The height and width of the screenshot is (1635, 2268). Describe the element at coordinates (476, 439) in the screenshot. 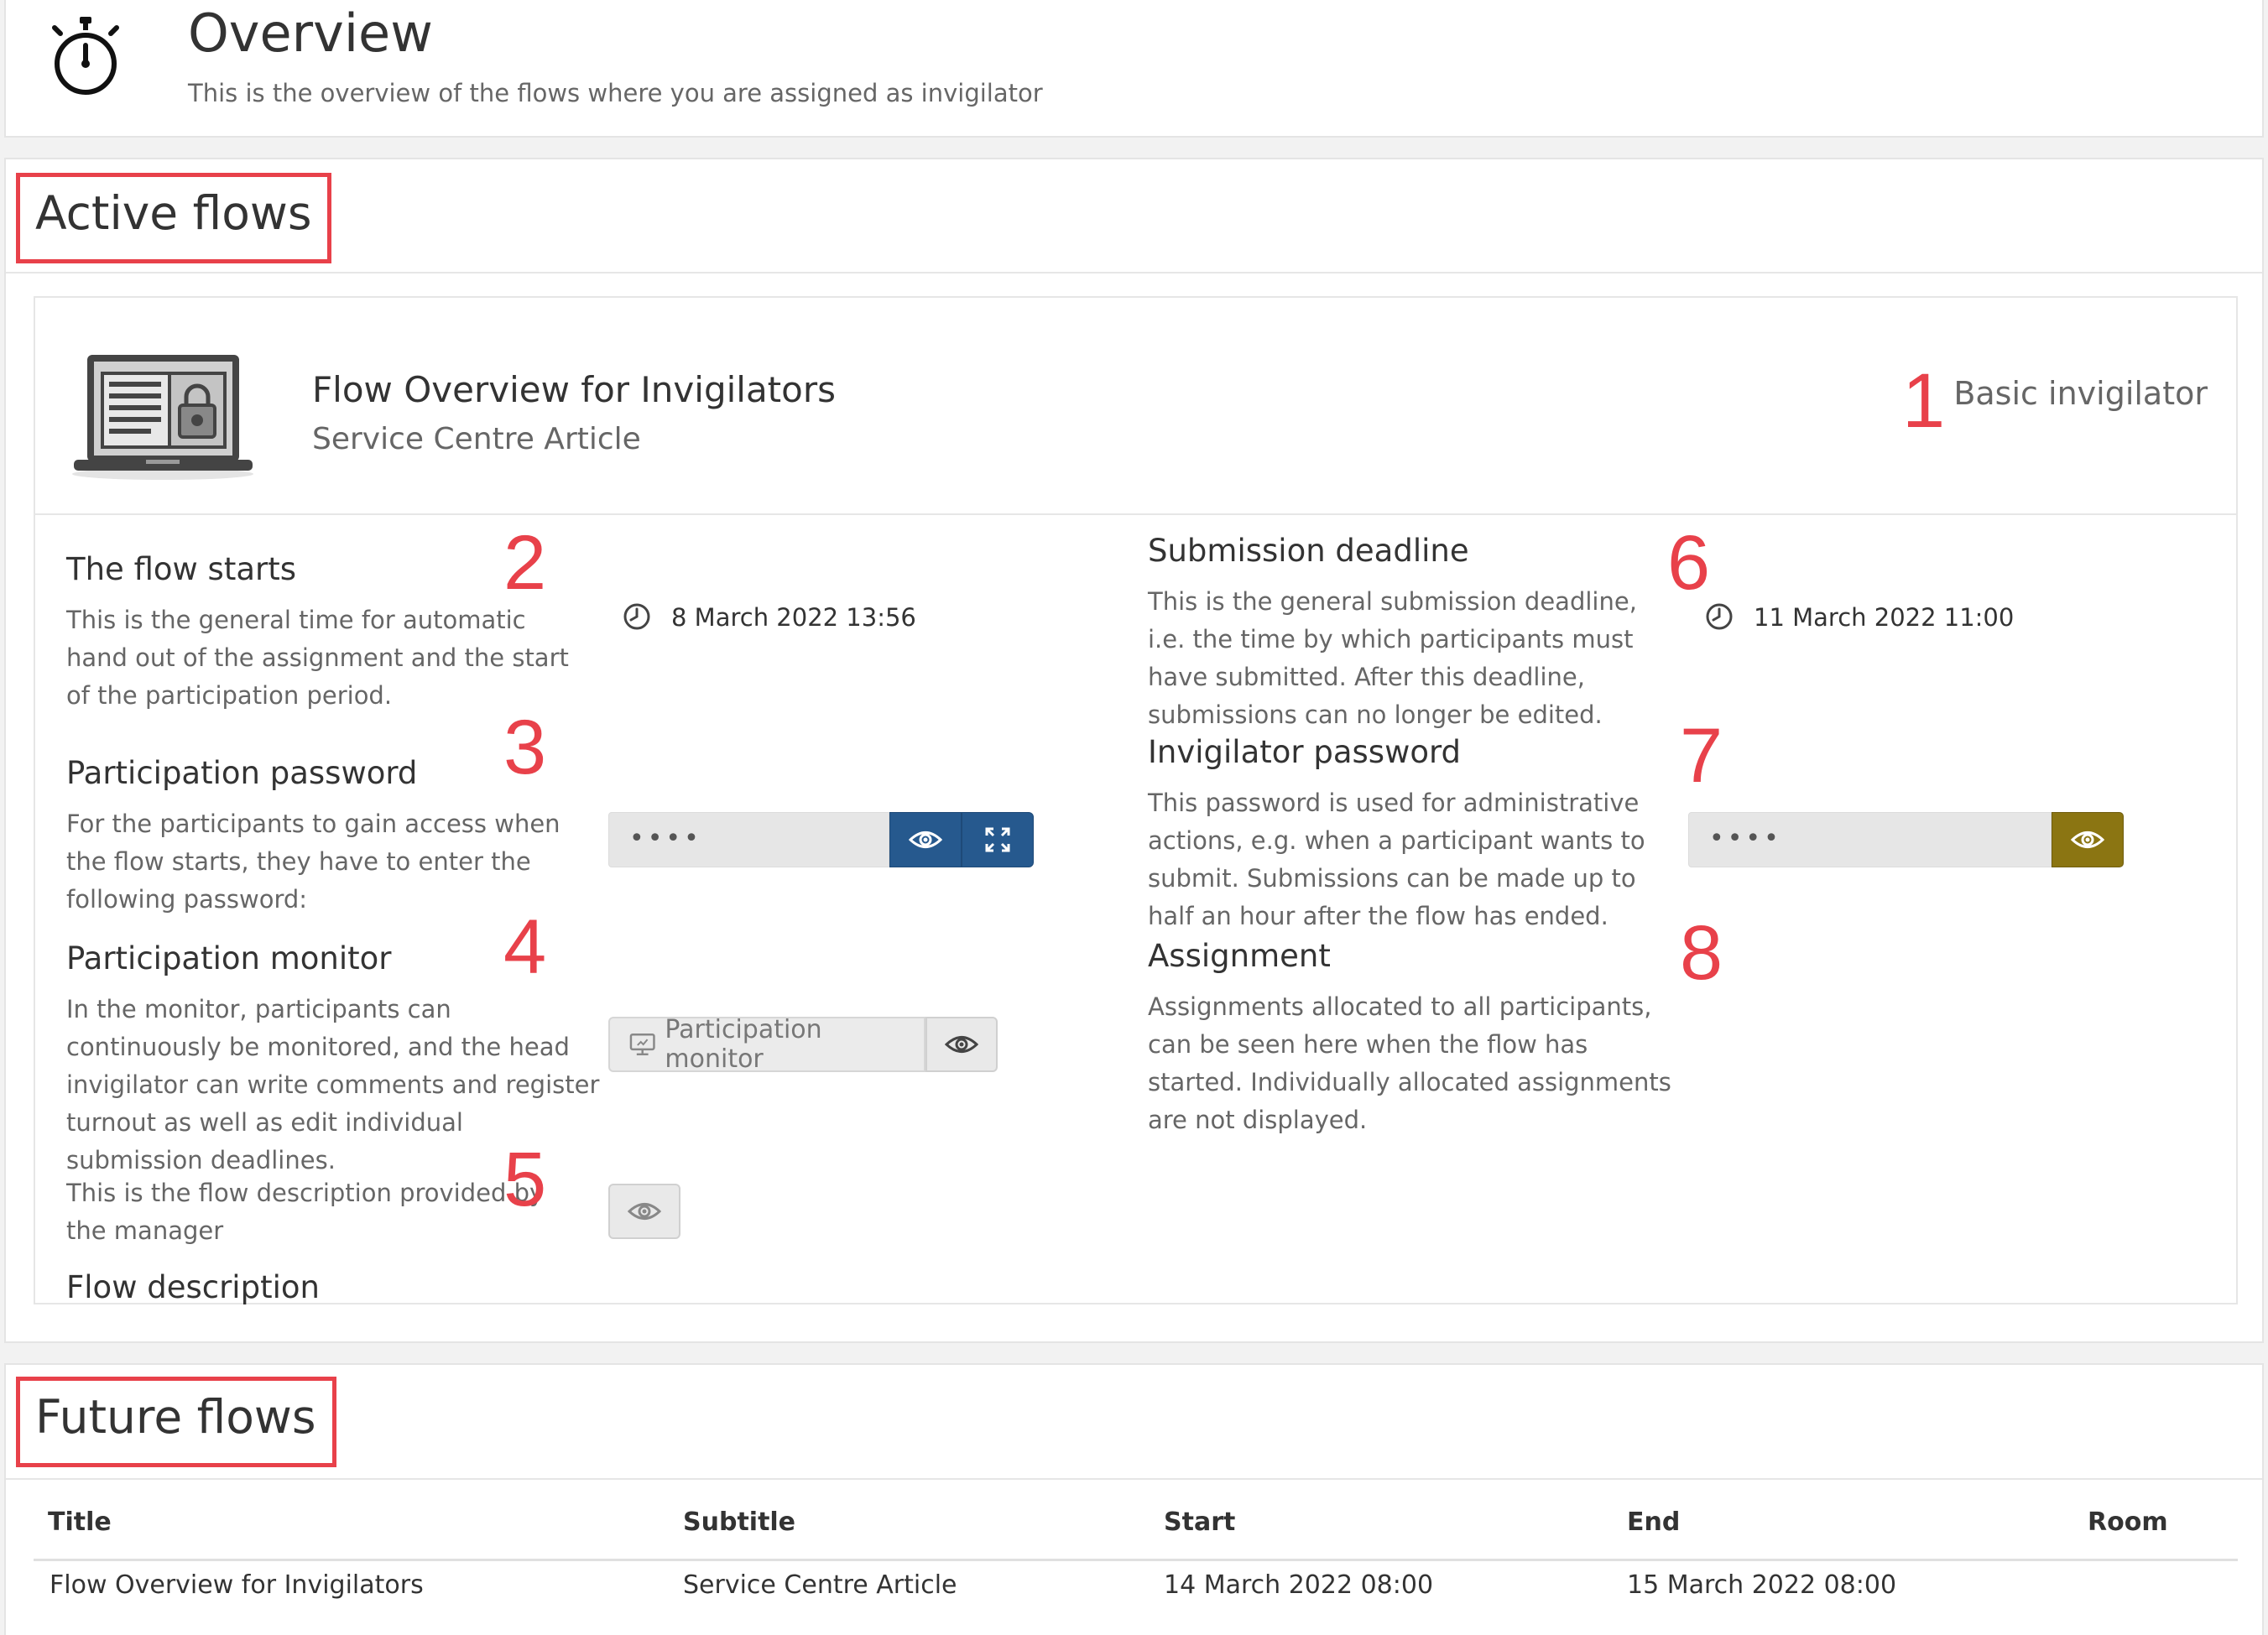

I see `flow-subtitle: Service Centre Article` at that location.